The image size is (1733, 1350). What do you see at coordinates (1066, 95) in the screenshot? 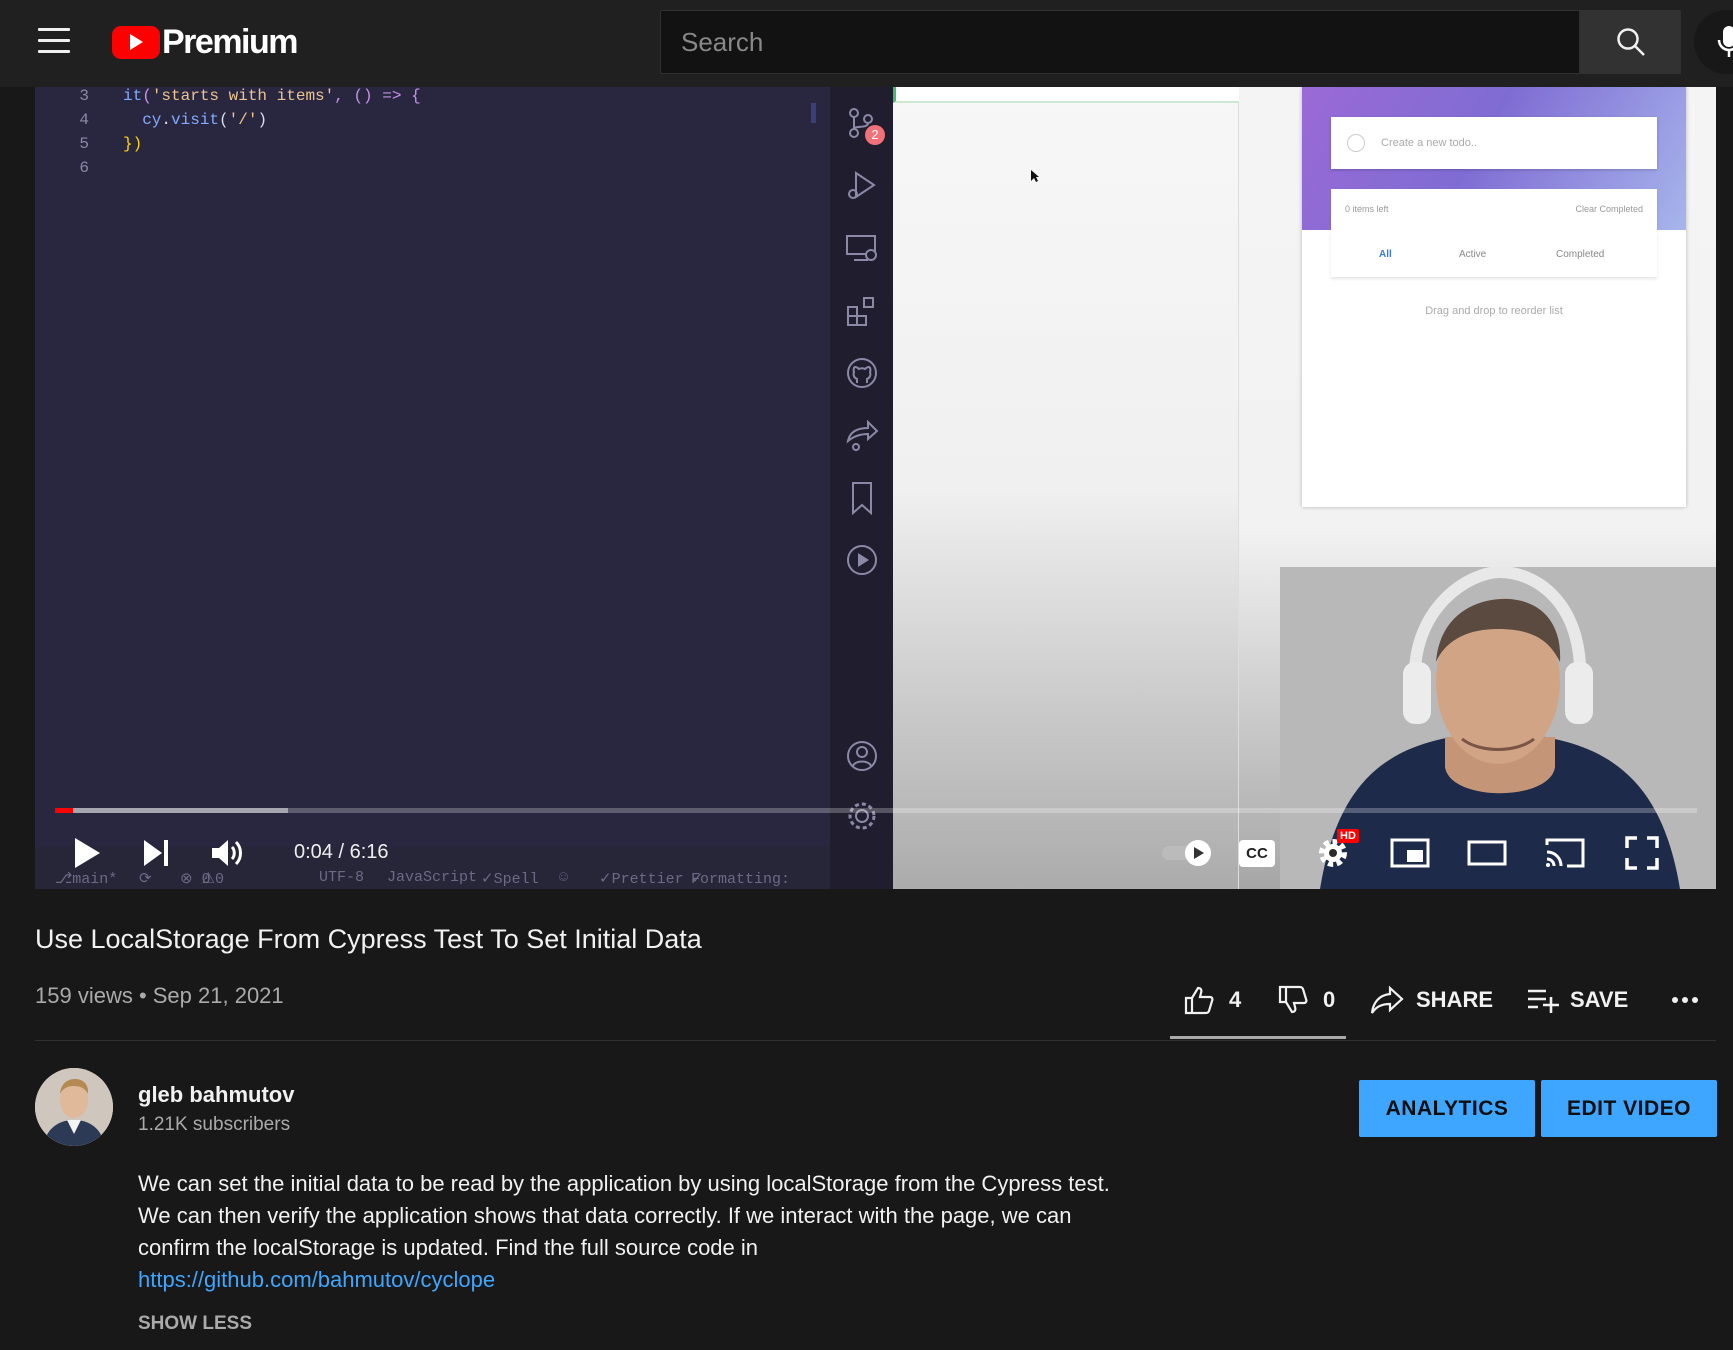
I see `command-log-header` at bounding box center [1066, 95].